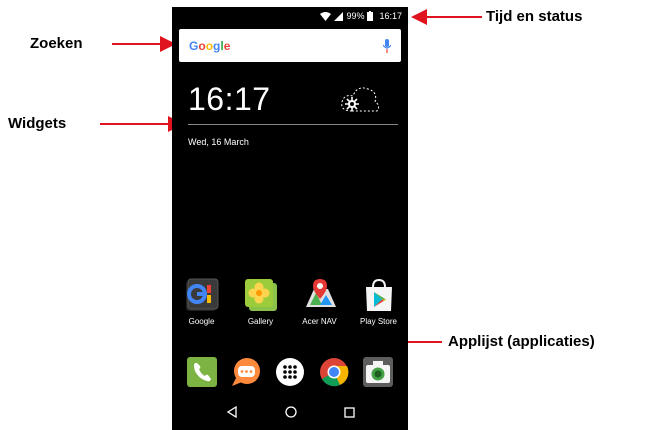  I want to click on mic-icon, so click(387, 45).